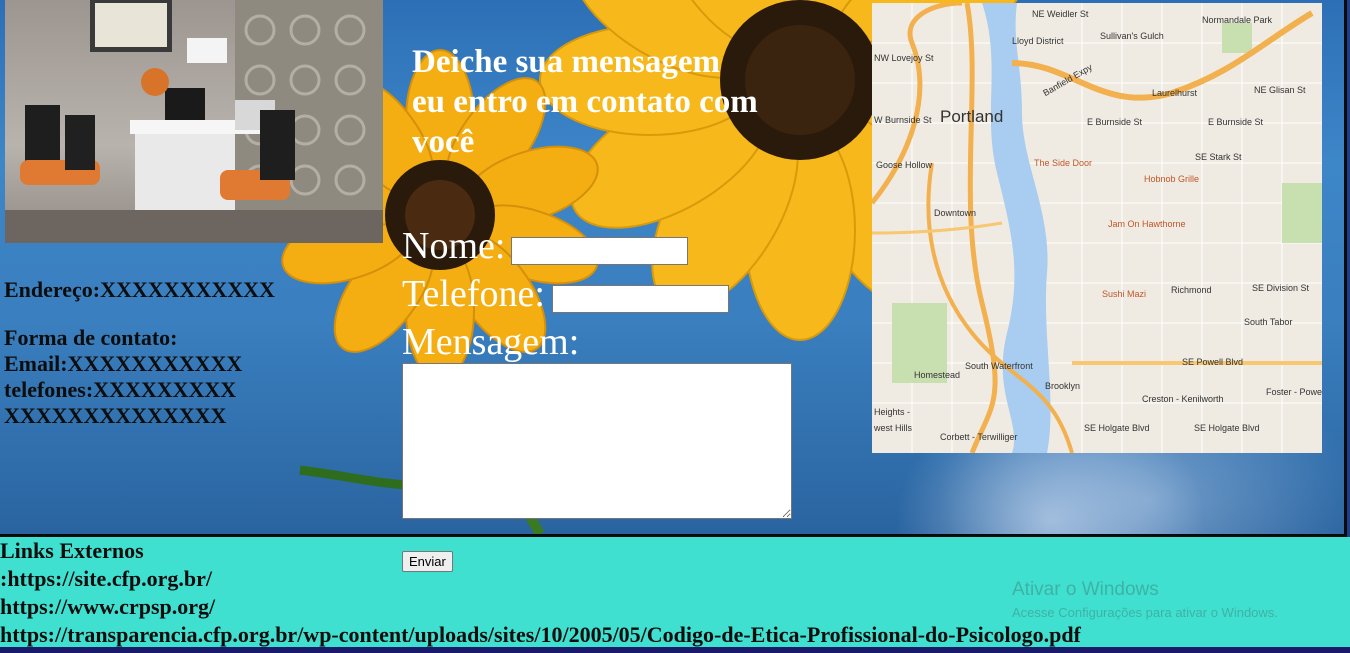  I want to click on name-input, so click(599, 251).